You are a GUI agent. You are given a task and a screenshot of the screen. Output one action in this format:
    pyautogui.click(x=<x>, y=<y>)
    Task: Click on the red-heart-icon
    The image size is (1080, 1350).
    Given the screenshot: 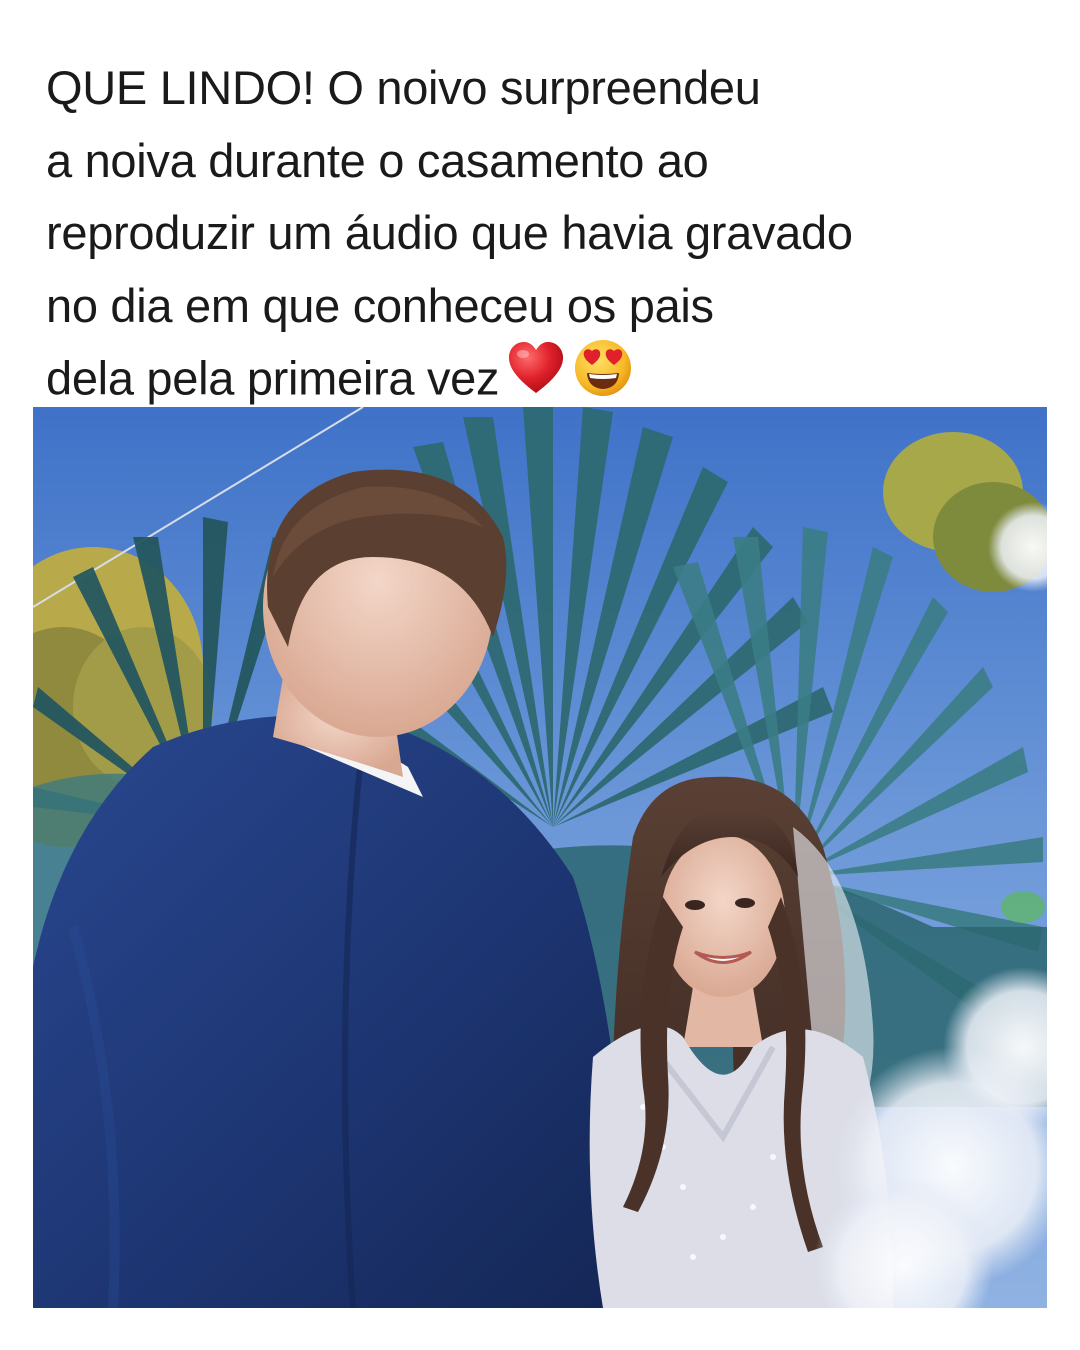 What is the action you would take?
    pyautogui.click(x=536, y=378)
    